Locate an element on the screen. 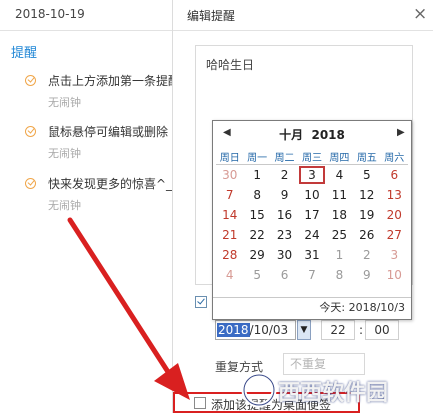 The height and width of the screenshot is (413, 433). calendar-day: 17 is located at coordinates (311, 215).